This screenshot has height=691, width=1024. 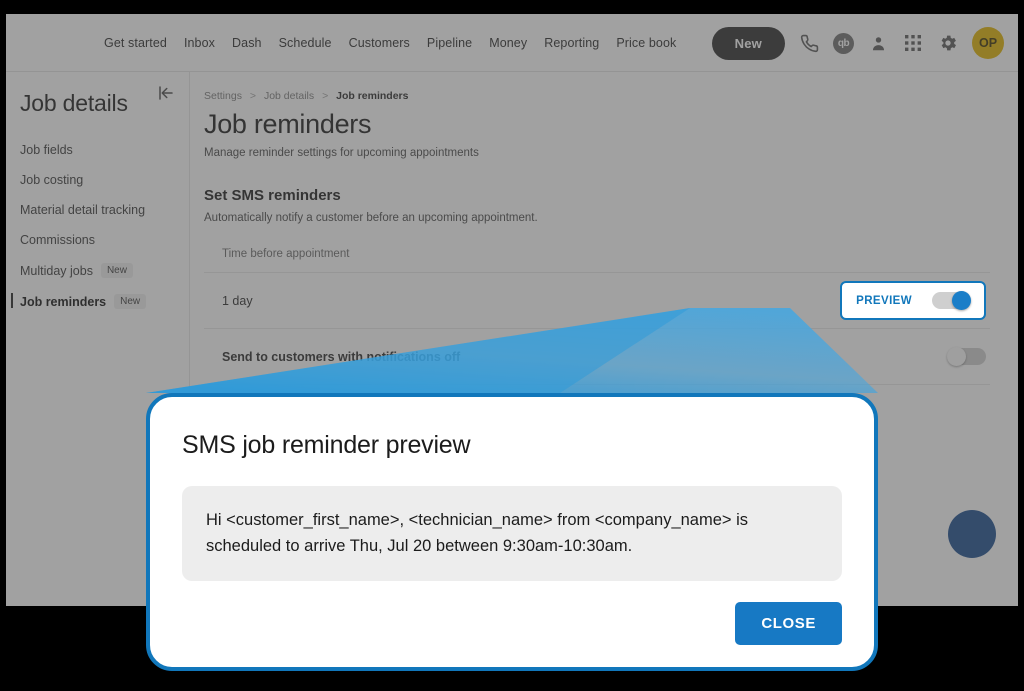 I want to click on sidebar-item-job-costing: Job costing, so click(x=104, y=180).